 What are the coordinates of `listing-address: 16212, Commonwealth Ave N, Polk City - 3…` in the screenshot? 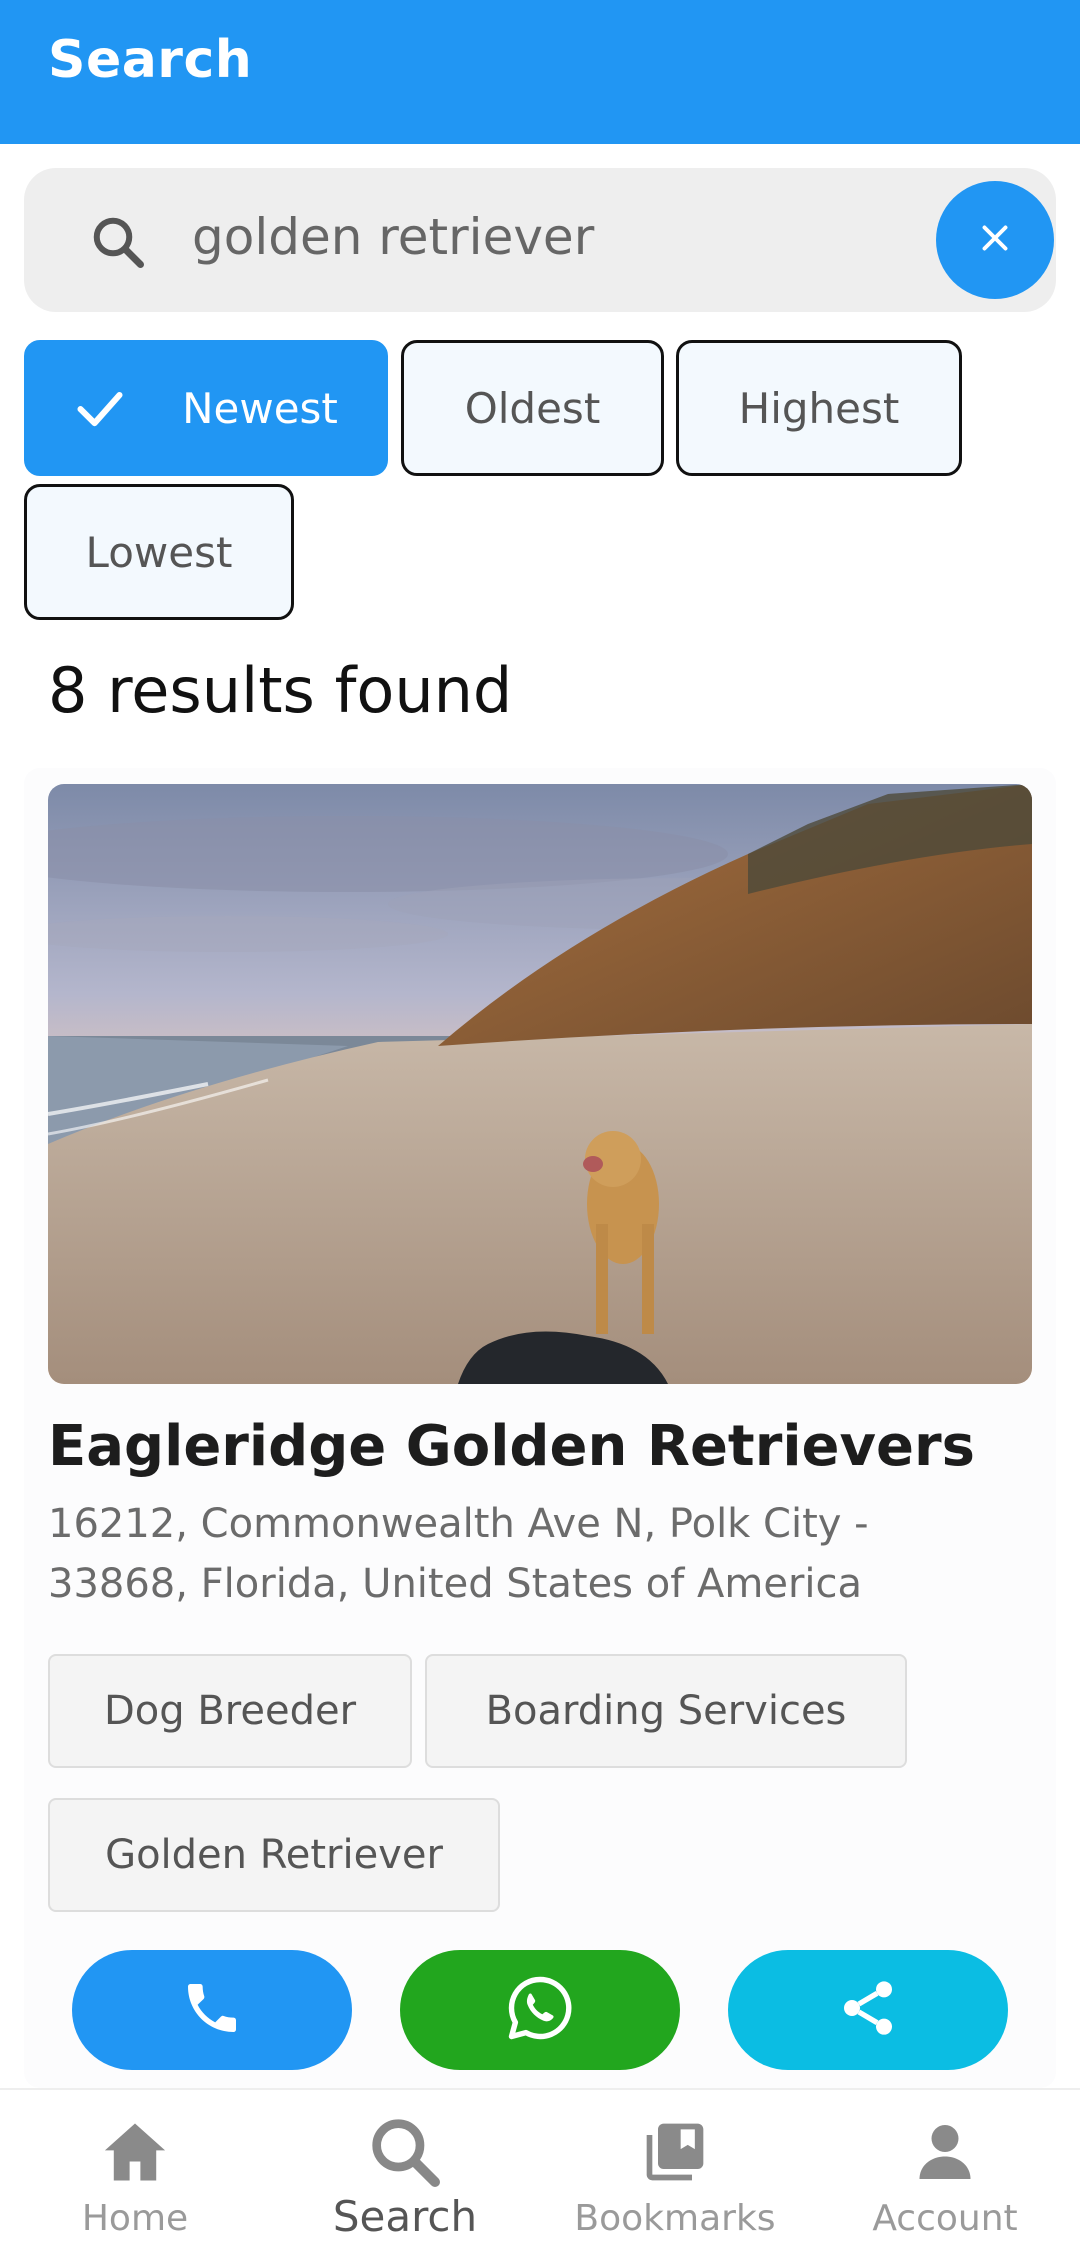 It's located at (458, 1554).